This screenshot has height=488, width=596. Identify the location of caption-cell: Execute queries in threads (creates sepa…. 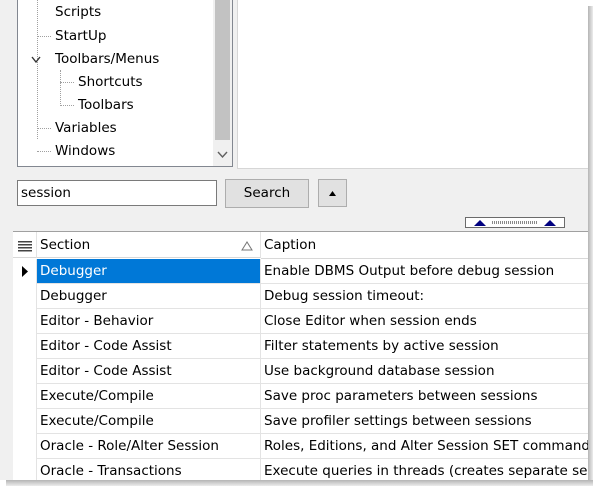
(424, 469).